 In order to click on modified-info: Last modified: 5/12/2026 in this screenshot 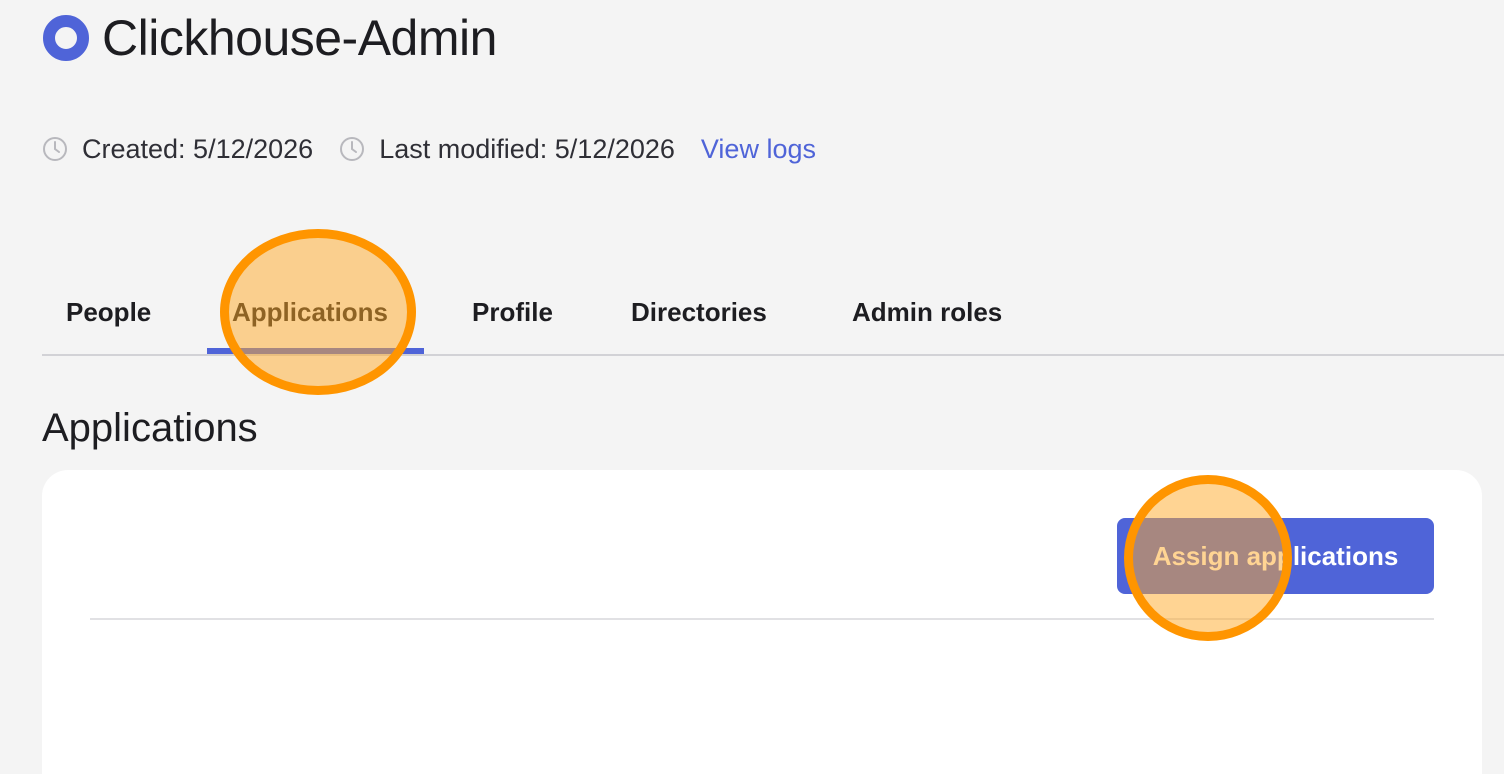, I will do `click(507, 149)`.